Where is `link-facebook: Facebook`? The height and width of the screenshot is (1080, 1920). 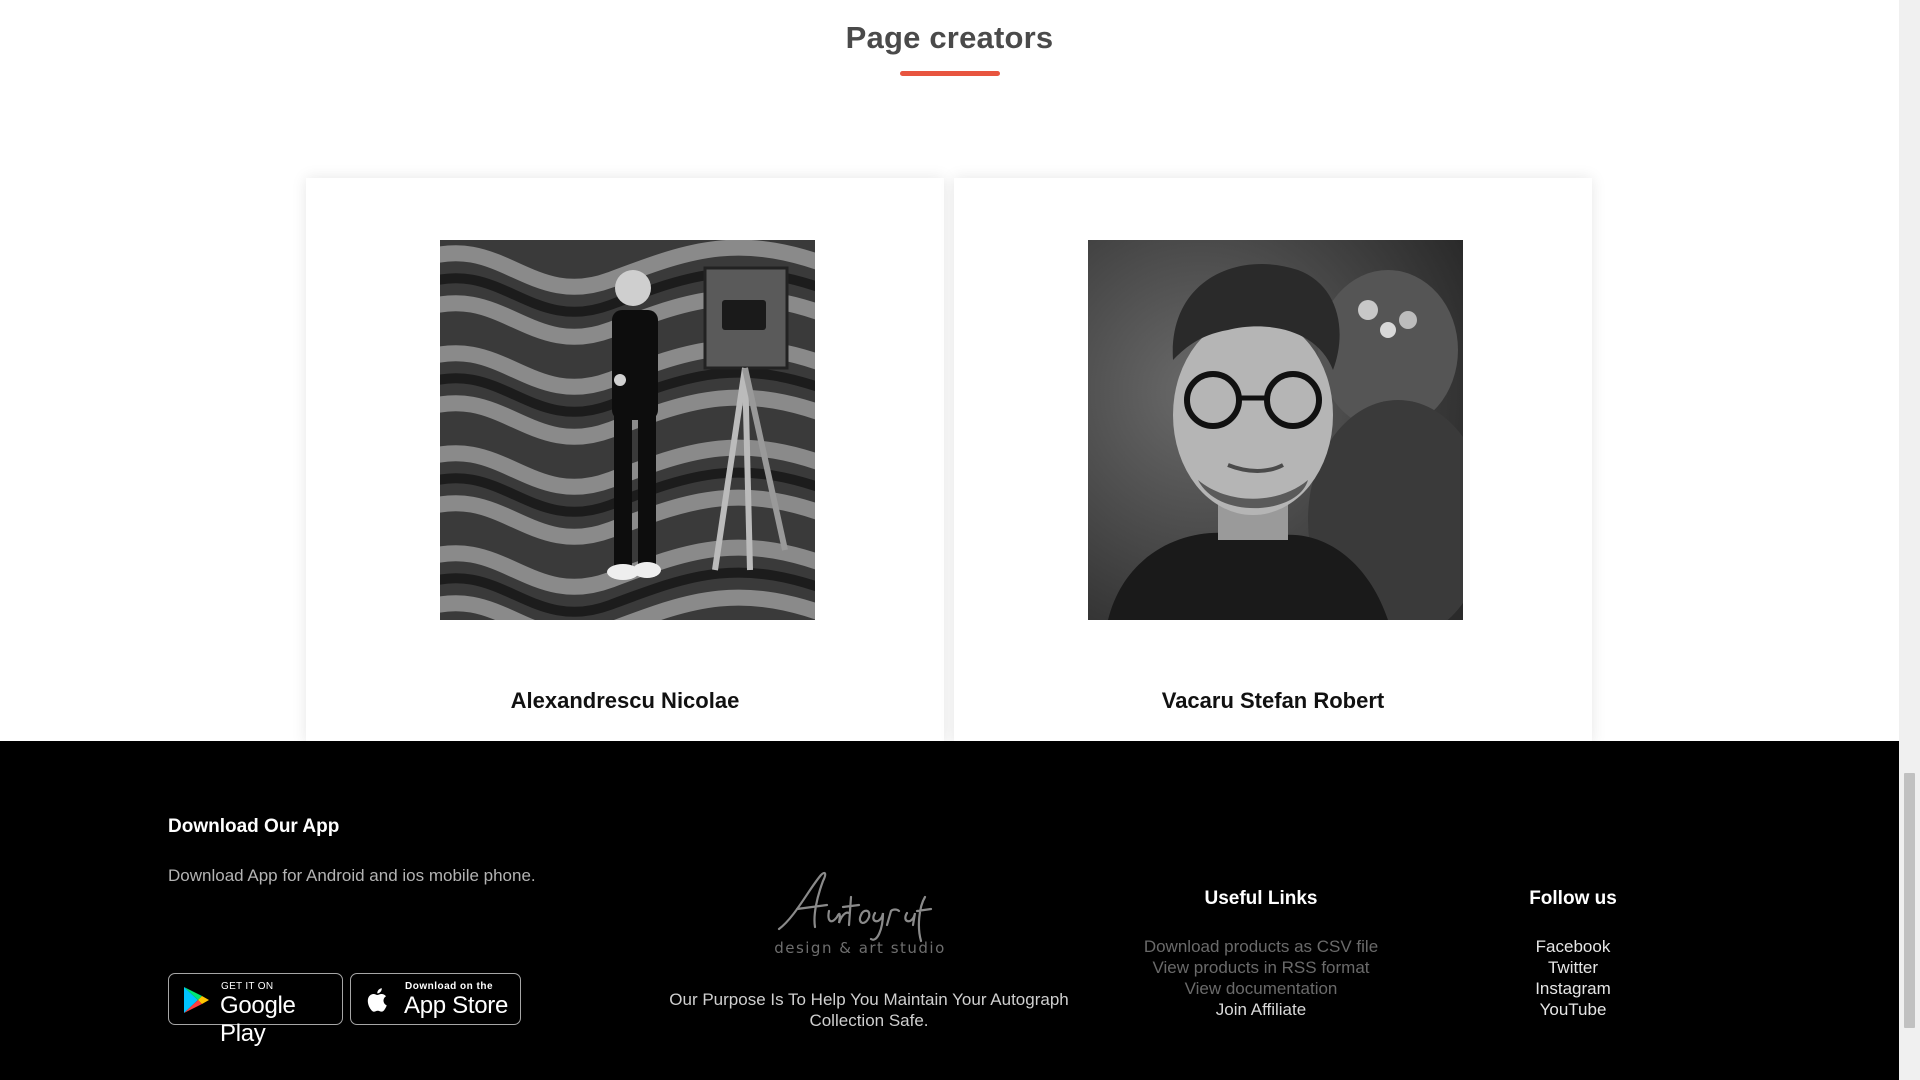
link-facebook: Facebook is located at coordinates (1573, 946).